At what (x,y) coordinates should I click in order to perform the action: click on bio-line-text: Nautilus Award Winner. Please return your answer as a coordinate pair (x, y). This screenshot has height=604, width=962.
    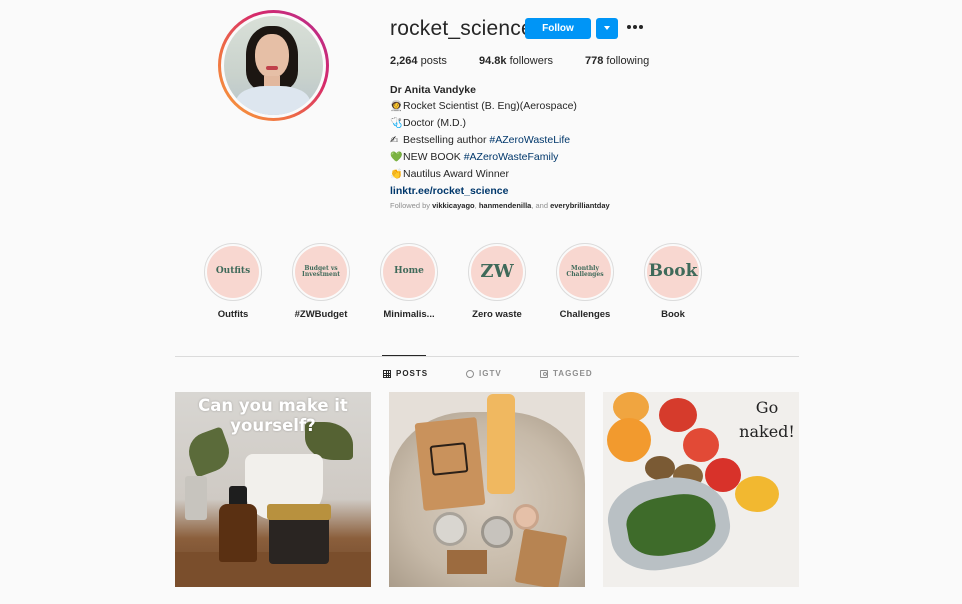
    Looking at the image, I should click on (456, 174).